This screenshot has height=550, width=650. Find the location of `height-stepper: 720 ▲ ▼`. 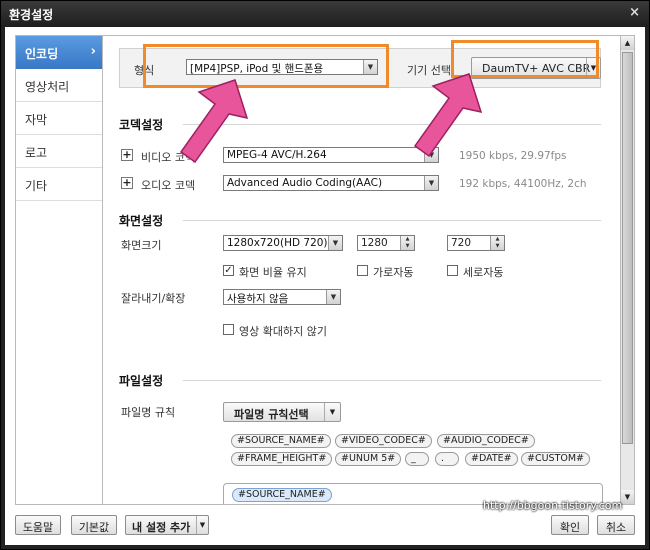

height-stepper: 720 ▲ ▼ is located at coordinates (476, 243).